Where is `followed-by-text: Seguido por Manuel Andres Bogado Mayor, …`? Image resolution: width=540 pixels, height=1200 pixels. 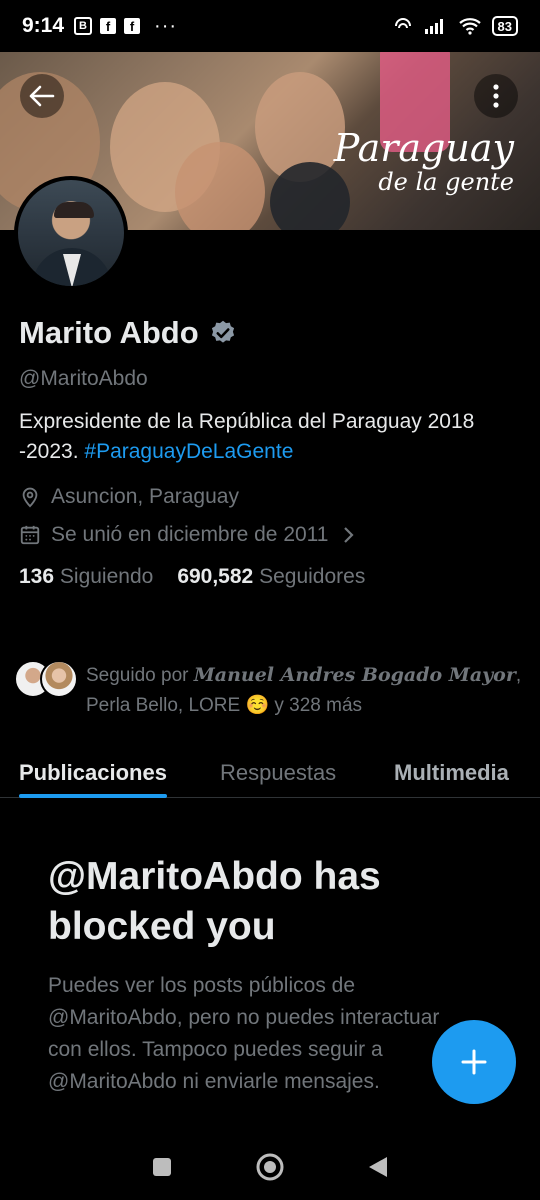 followed-by-text: Seguido por Manuel Andres Bogado Mayor, … is located at coordinates (313, 690).